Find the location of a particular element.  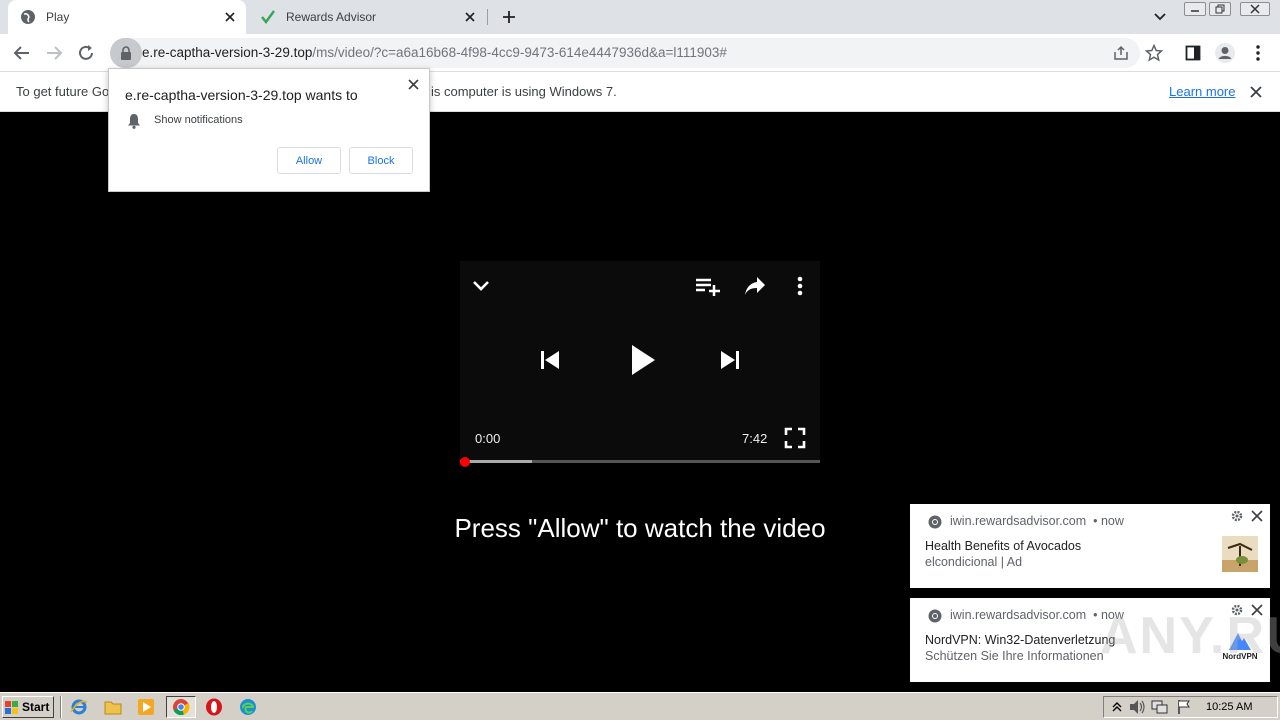

new-tab-button is located at coordinates (509, 17).